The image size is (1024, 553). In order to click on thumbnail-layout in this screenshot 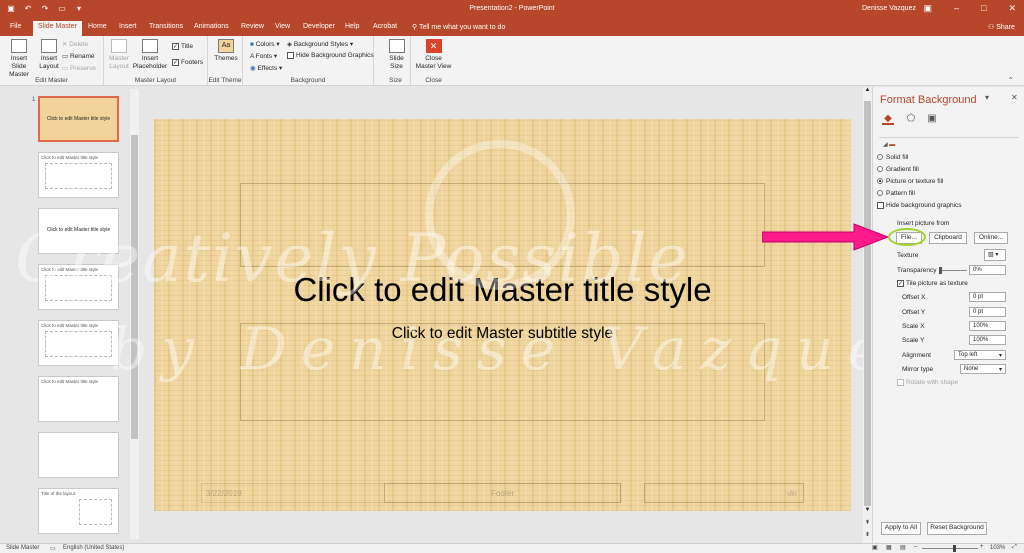, I will do `click(78, 455)`.